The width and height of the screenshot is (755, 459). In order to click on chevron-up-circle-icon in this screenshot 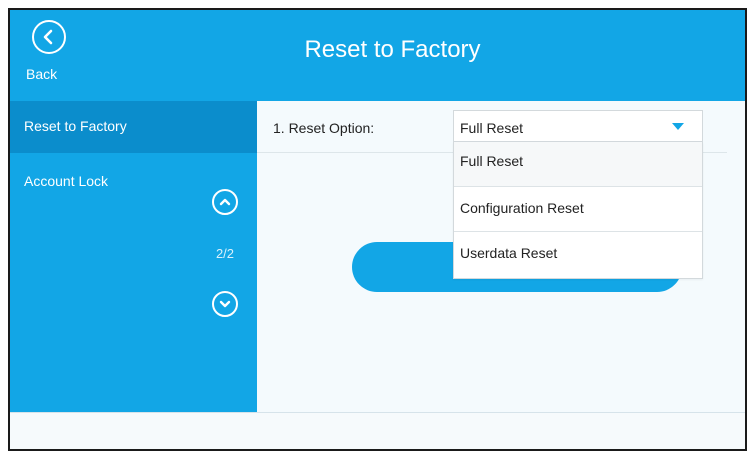, I will do `click(225, 202)`.